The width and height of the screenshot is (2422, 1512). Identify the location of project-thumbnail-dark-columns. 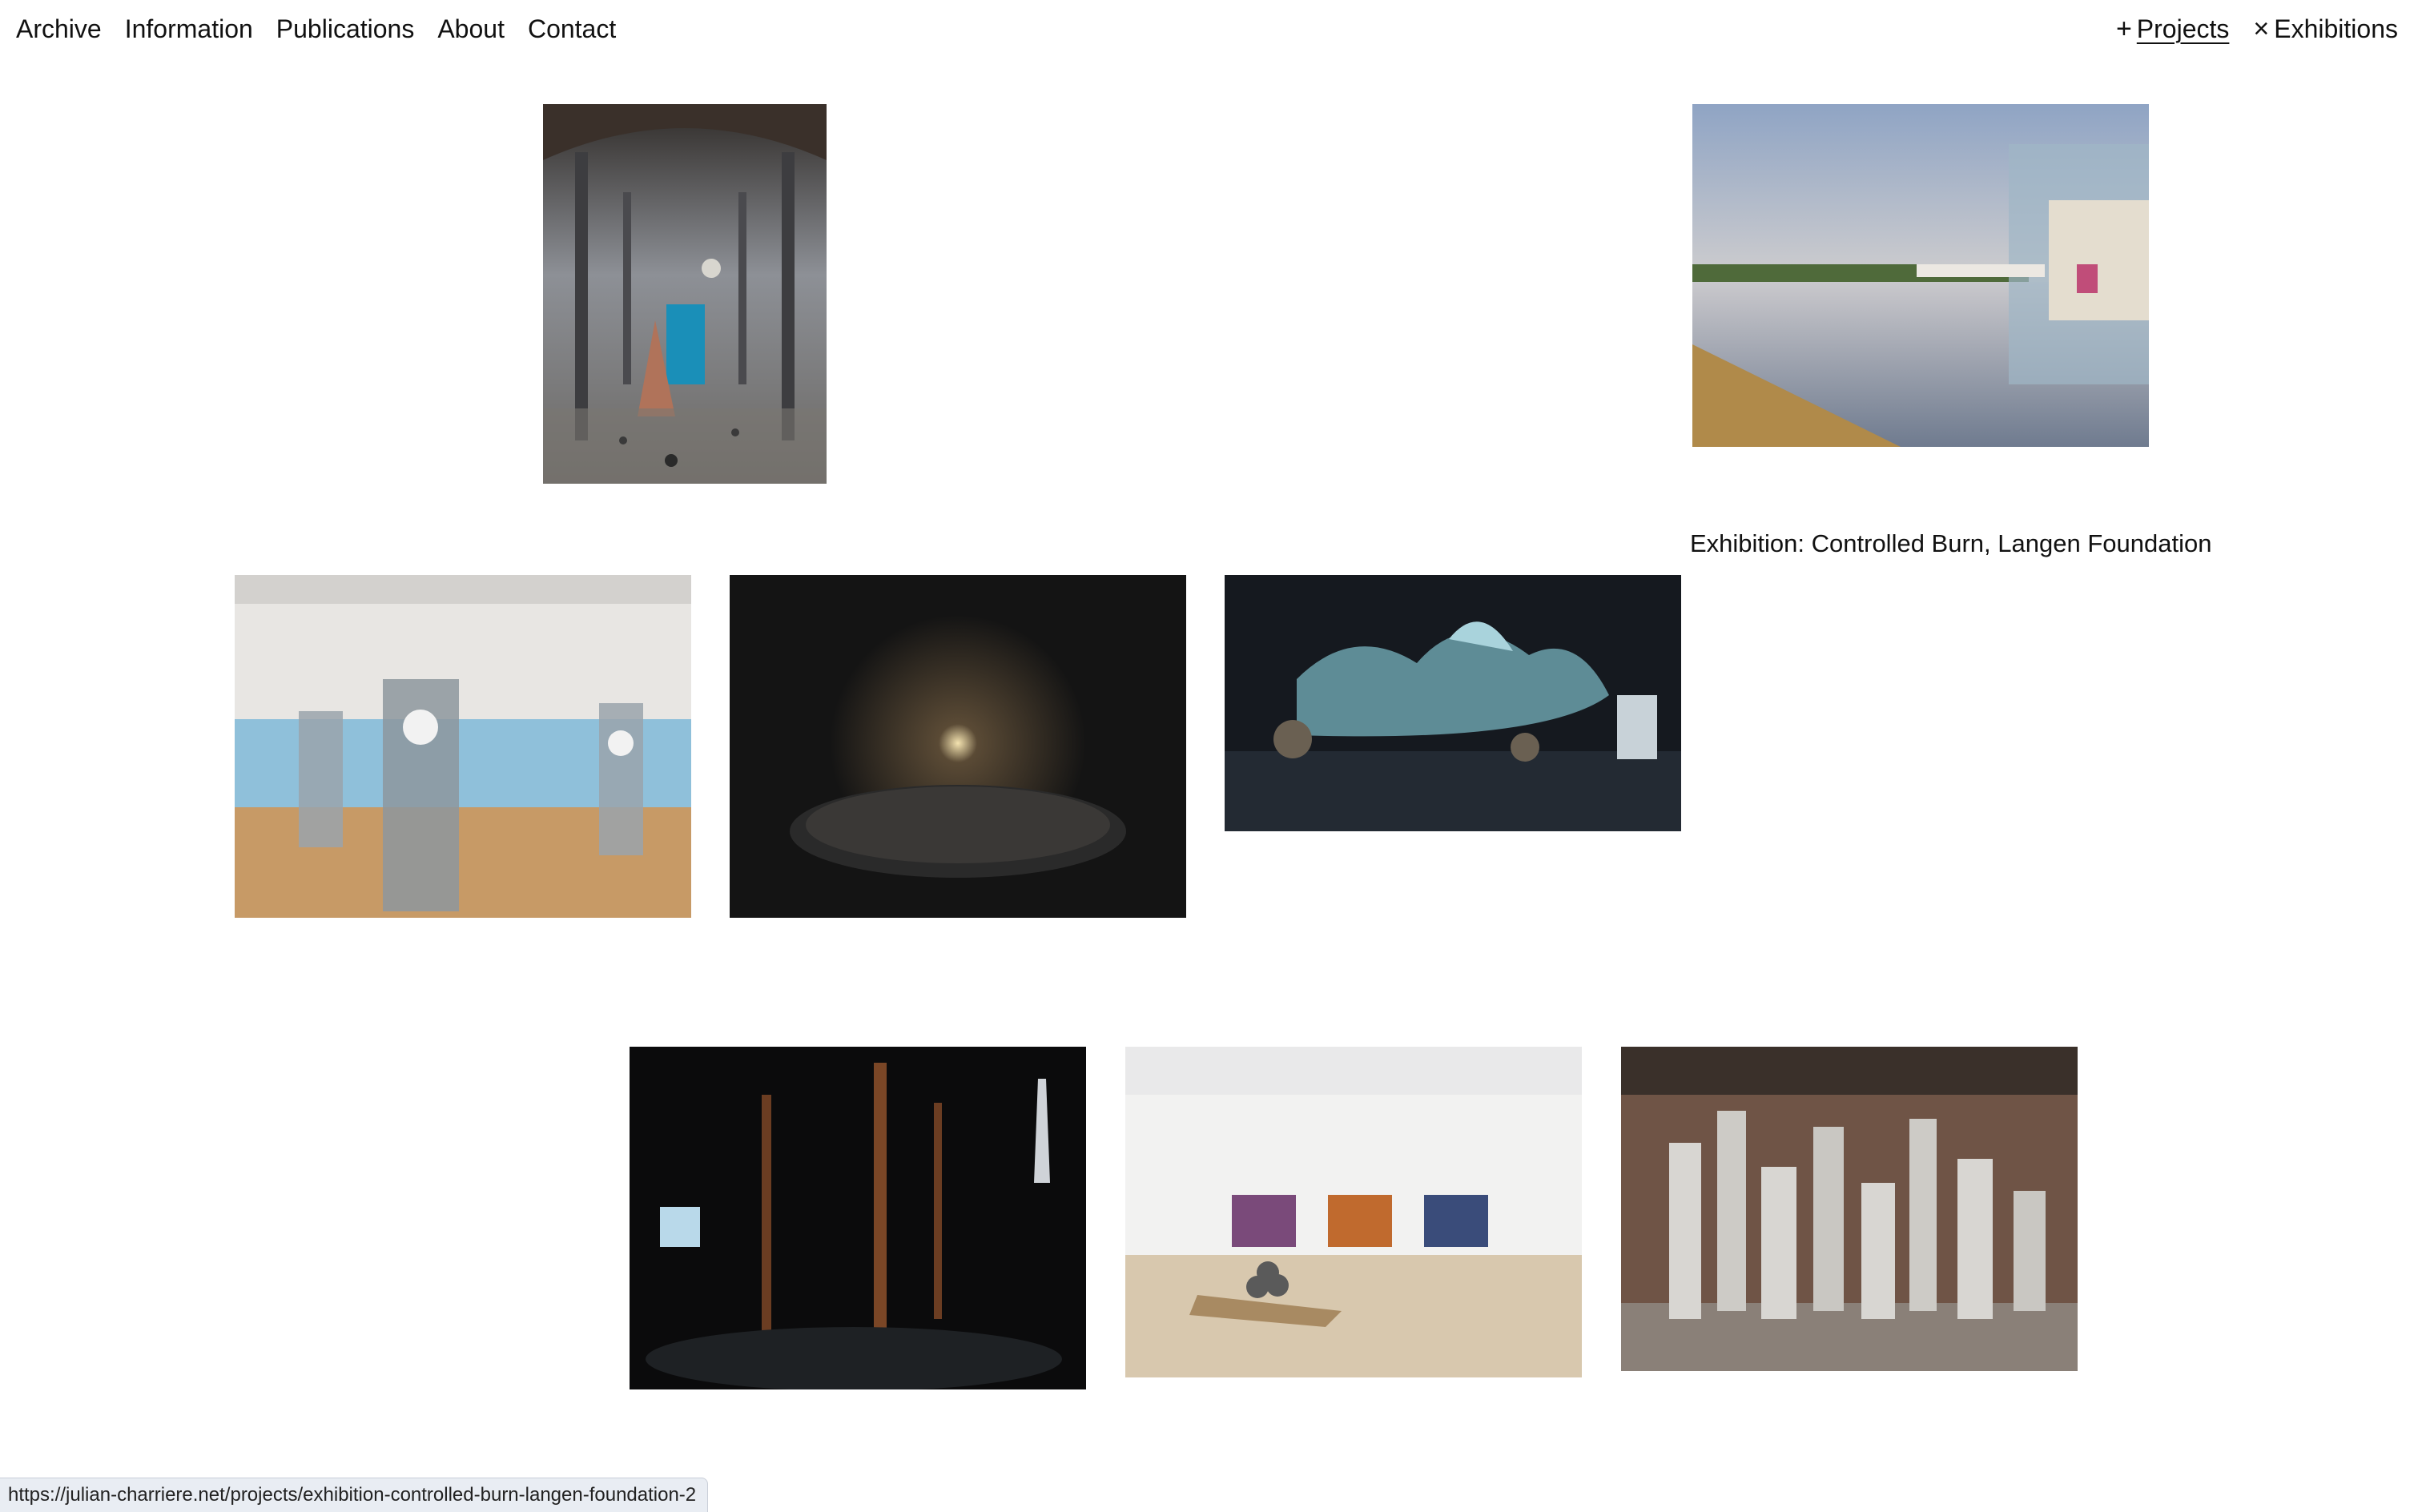
(858, 1218).